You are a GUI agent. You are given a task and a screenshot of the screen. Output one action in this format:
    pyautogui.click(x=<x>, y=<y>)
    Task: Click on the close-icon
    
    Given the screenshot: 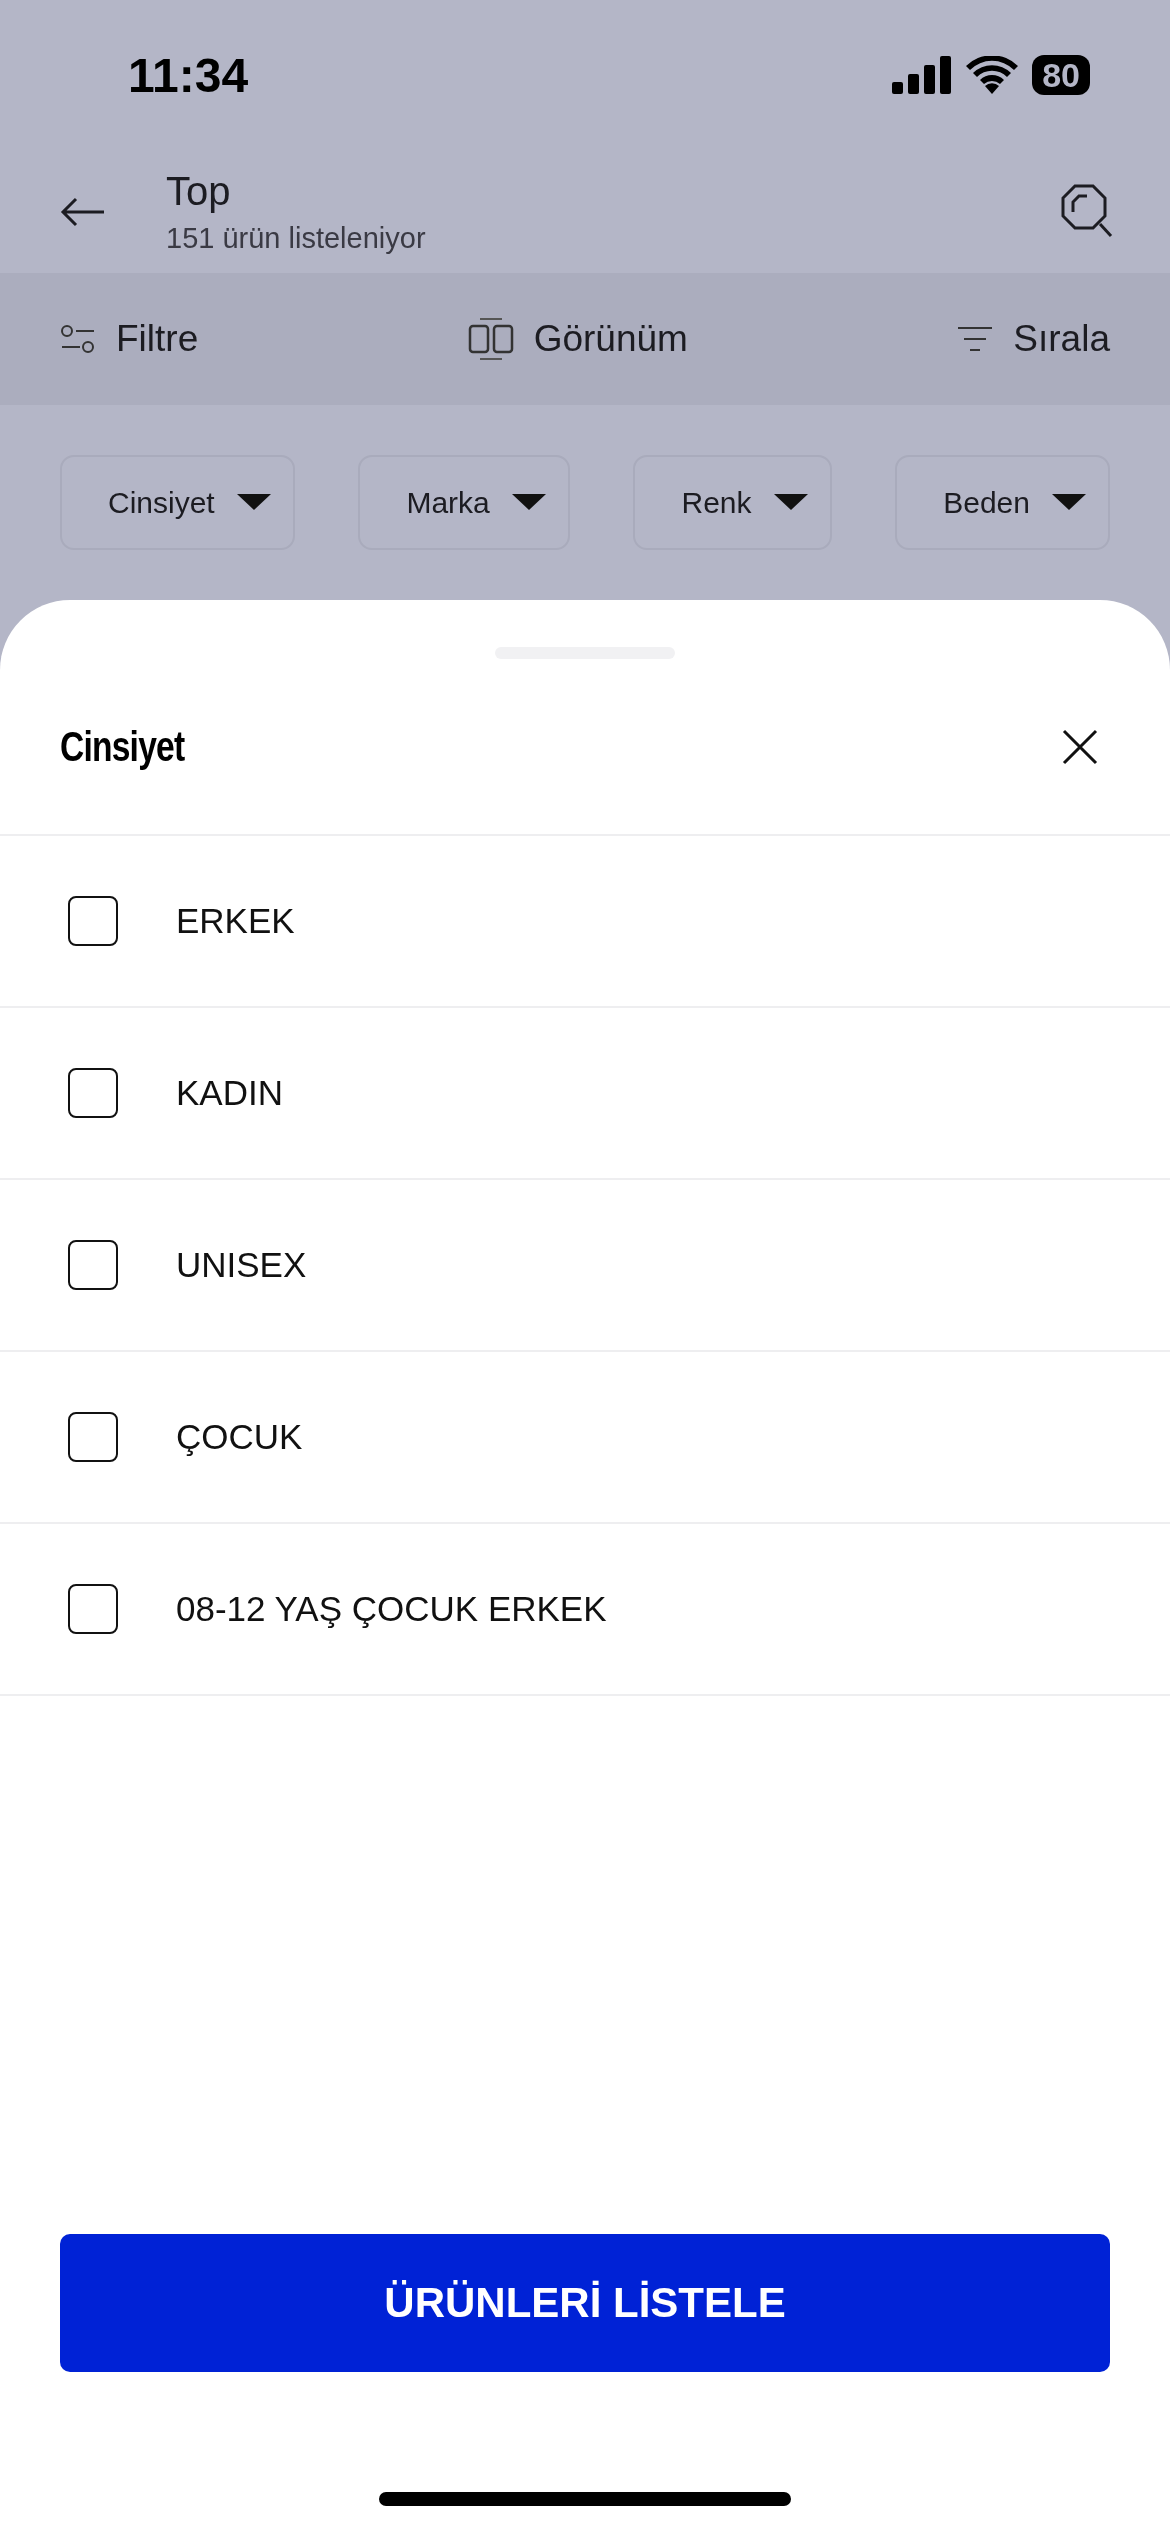 What is the action you would take?
    pyautogui.click(x=1080, y=746)
    